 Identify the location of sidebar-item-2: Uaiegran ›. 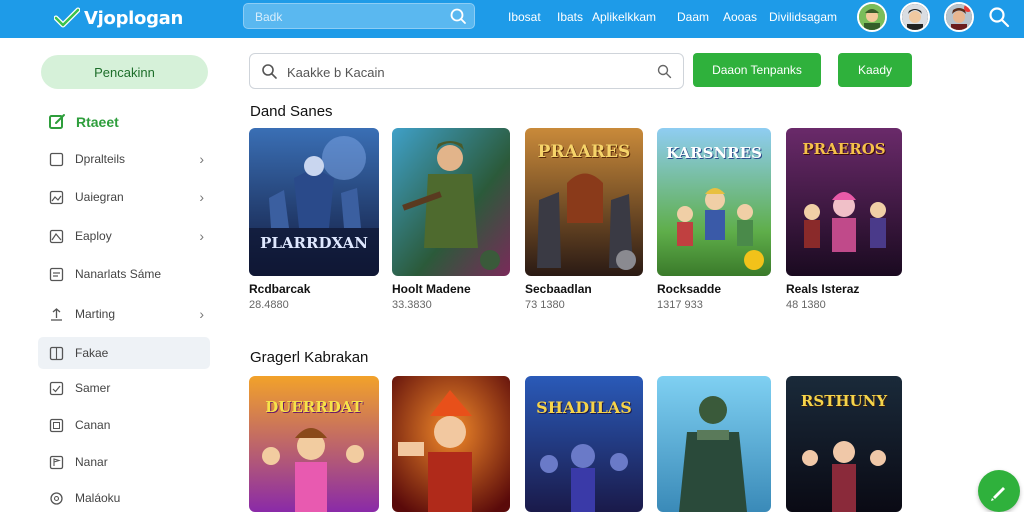
(124, 197).